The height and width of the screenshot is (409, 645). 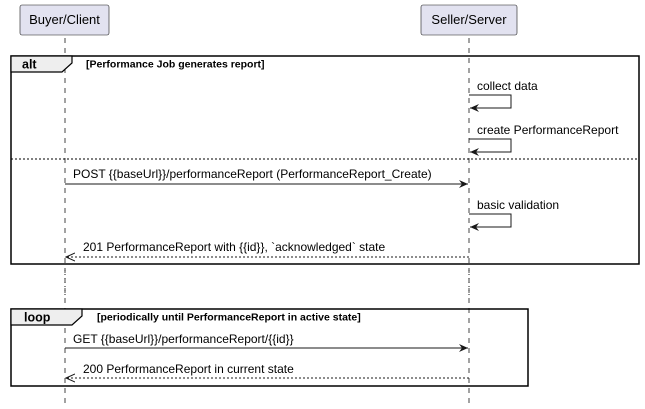 What do you see at coordinates (175, 65) in the screenshot?
I see `alt-condition: [Performance Job generates report]` at bounding box center [175, 65].